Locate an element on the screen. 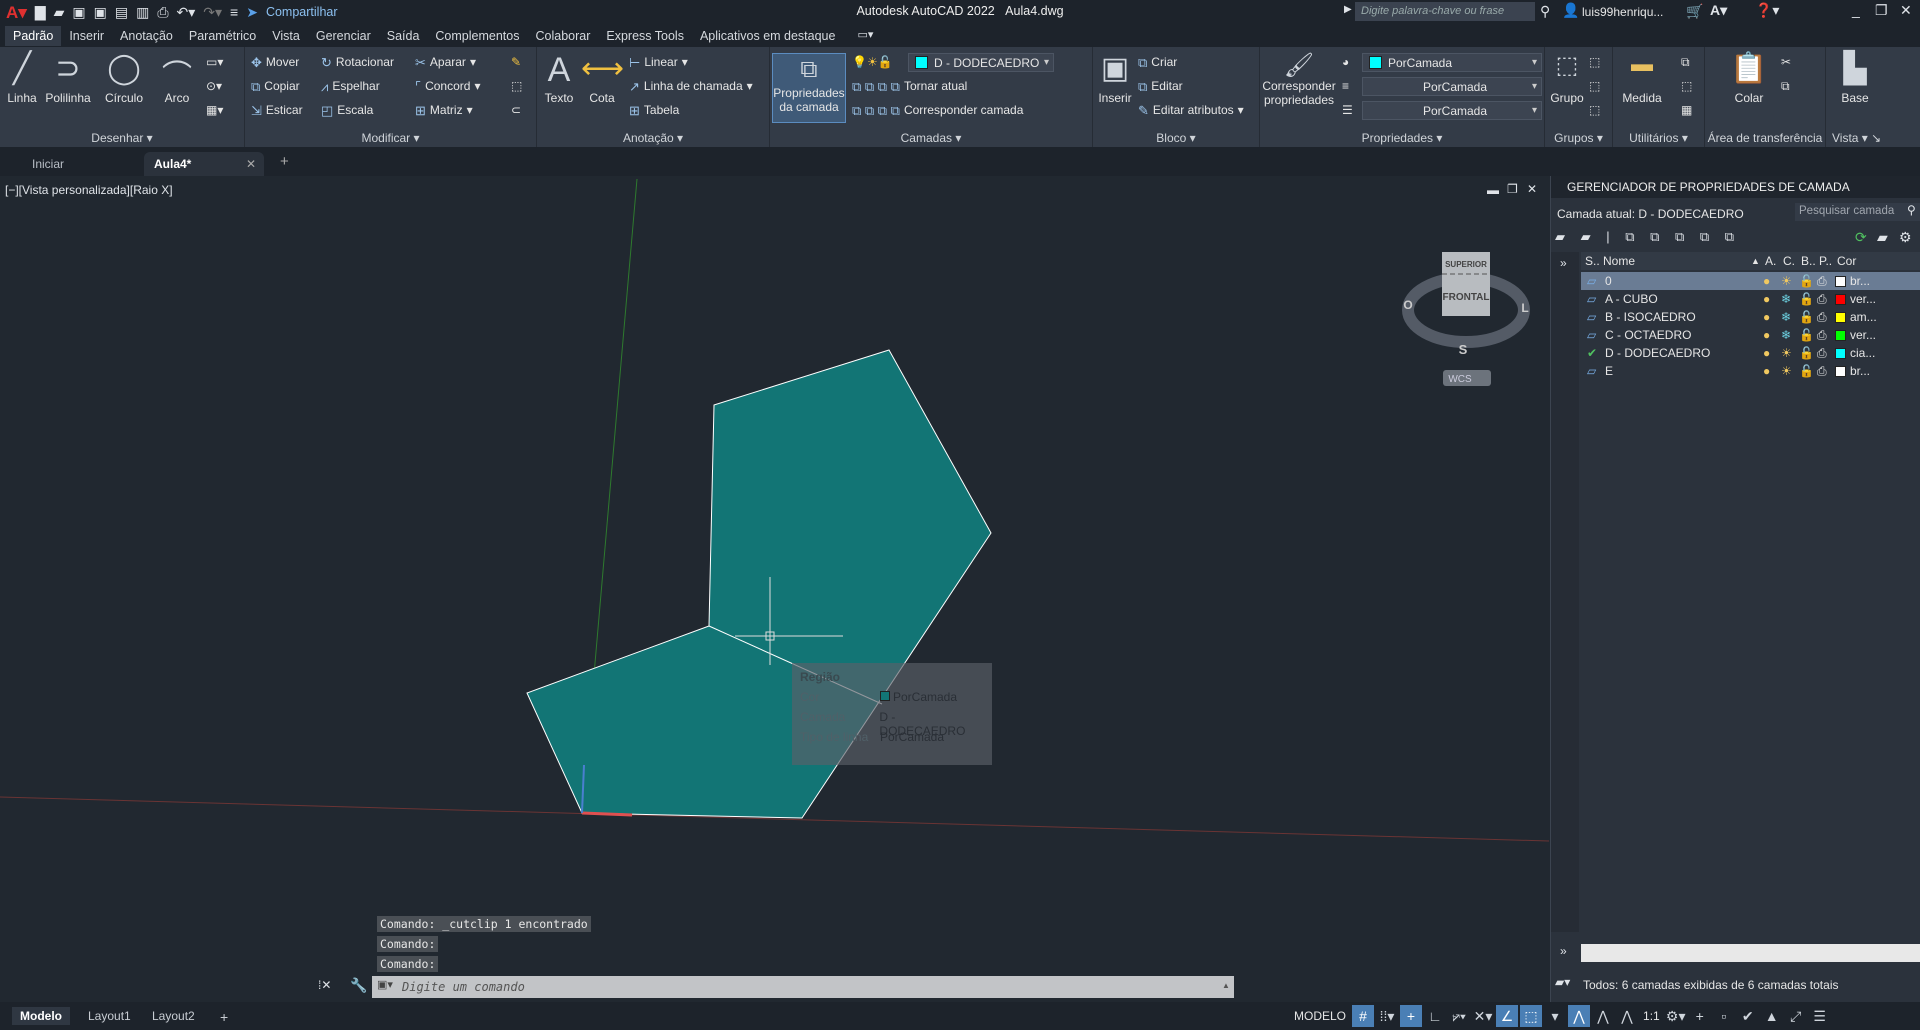 This screenshot has width=1920, height=1030. tornar-atual-button: Tornar atual is located at coordinates (935, 86).